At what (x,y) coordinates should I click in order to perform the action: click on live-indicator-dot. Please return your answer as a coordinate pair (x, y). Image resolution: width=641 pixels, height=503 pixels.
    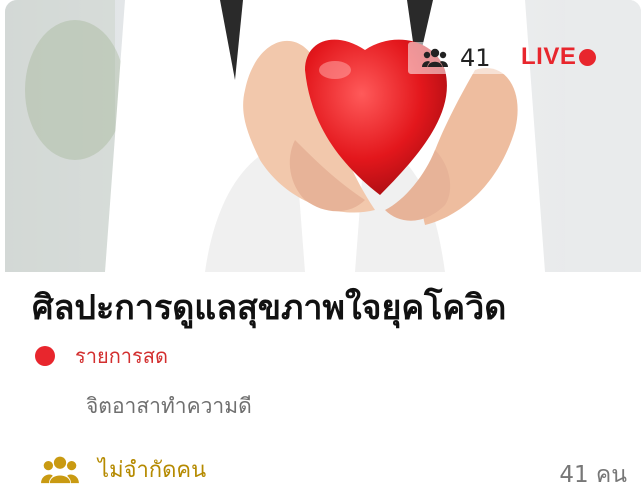
    Looking at the image, I should click on (588, 57).